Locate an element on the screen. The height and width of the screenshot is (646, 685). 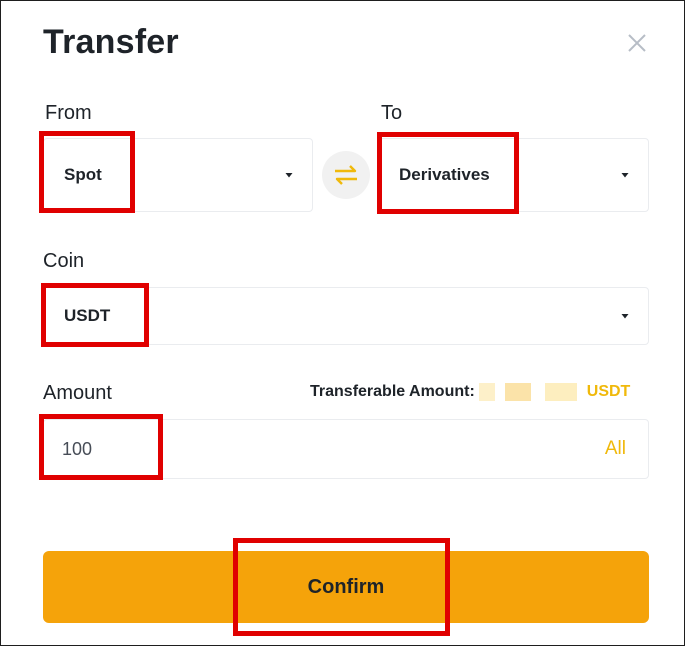
coin-label: Coin is located at coordinates (64, 261).